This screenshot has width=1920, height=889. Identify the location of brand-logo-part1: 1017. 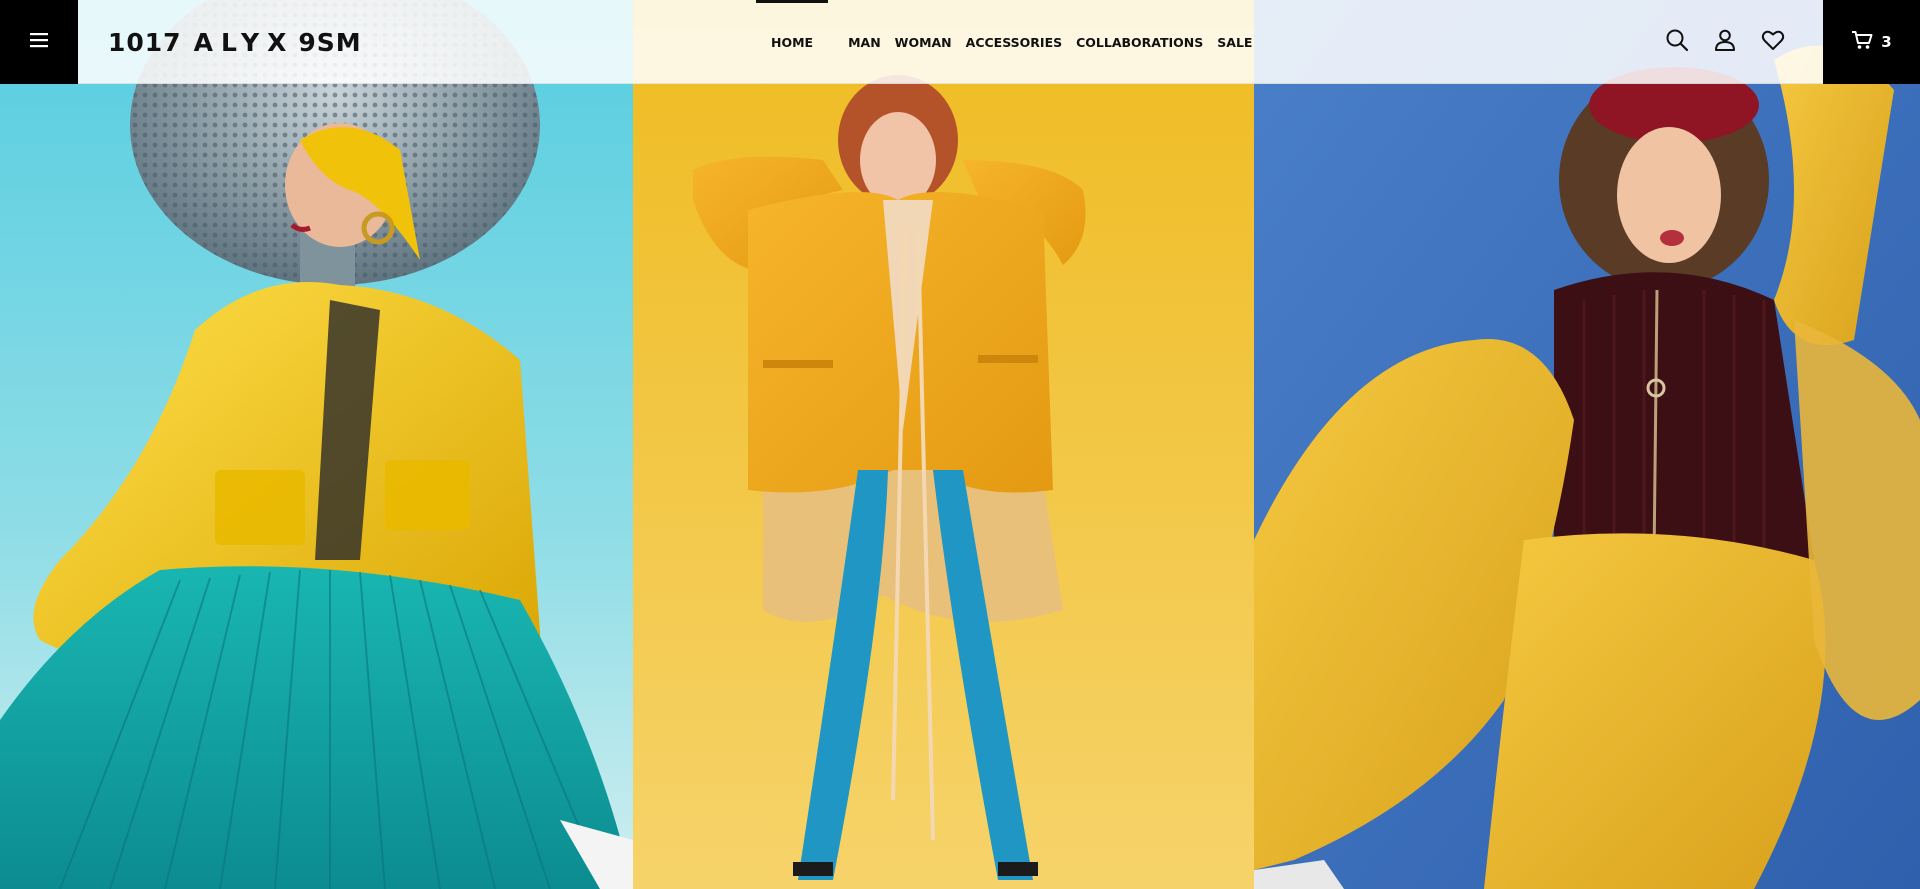
(145, 42).